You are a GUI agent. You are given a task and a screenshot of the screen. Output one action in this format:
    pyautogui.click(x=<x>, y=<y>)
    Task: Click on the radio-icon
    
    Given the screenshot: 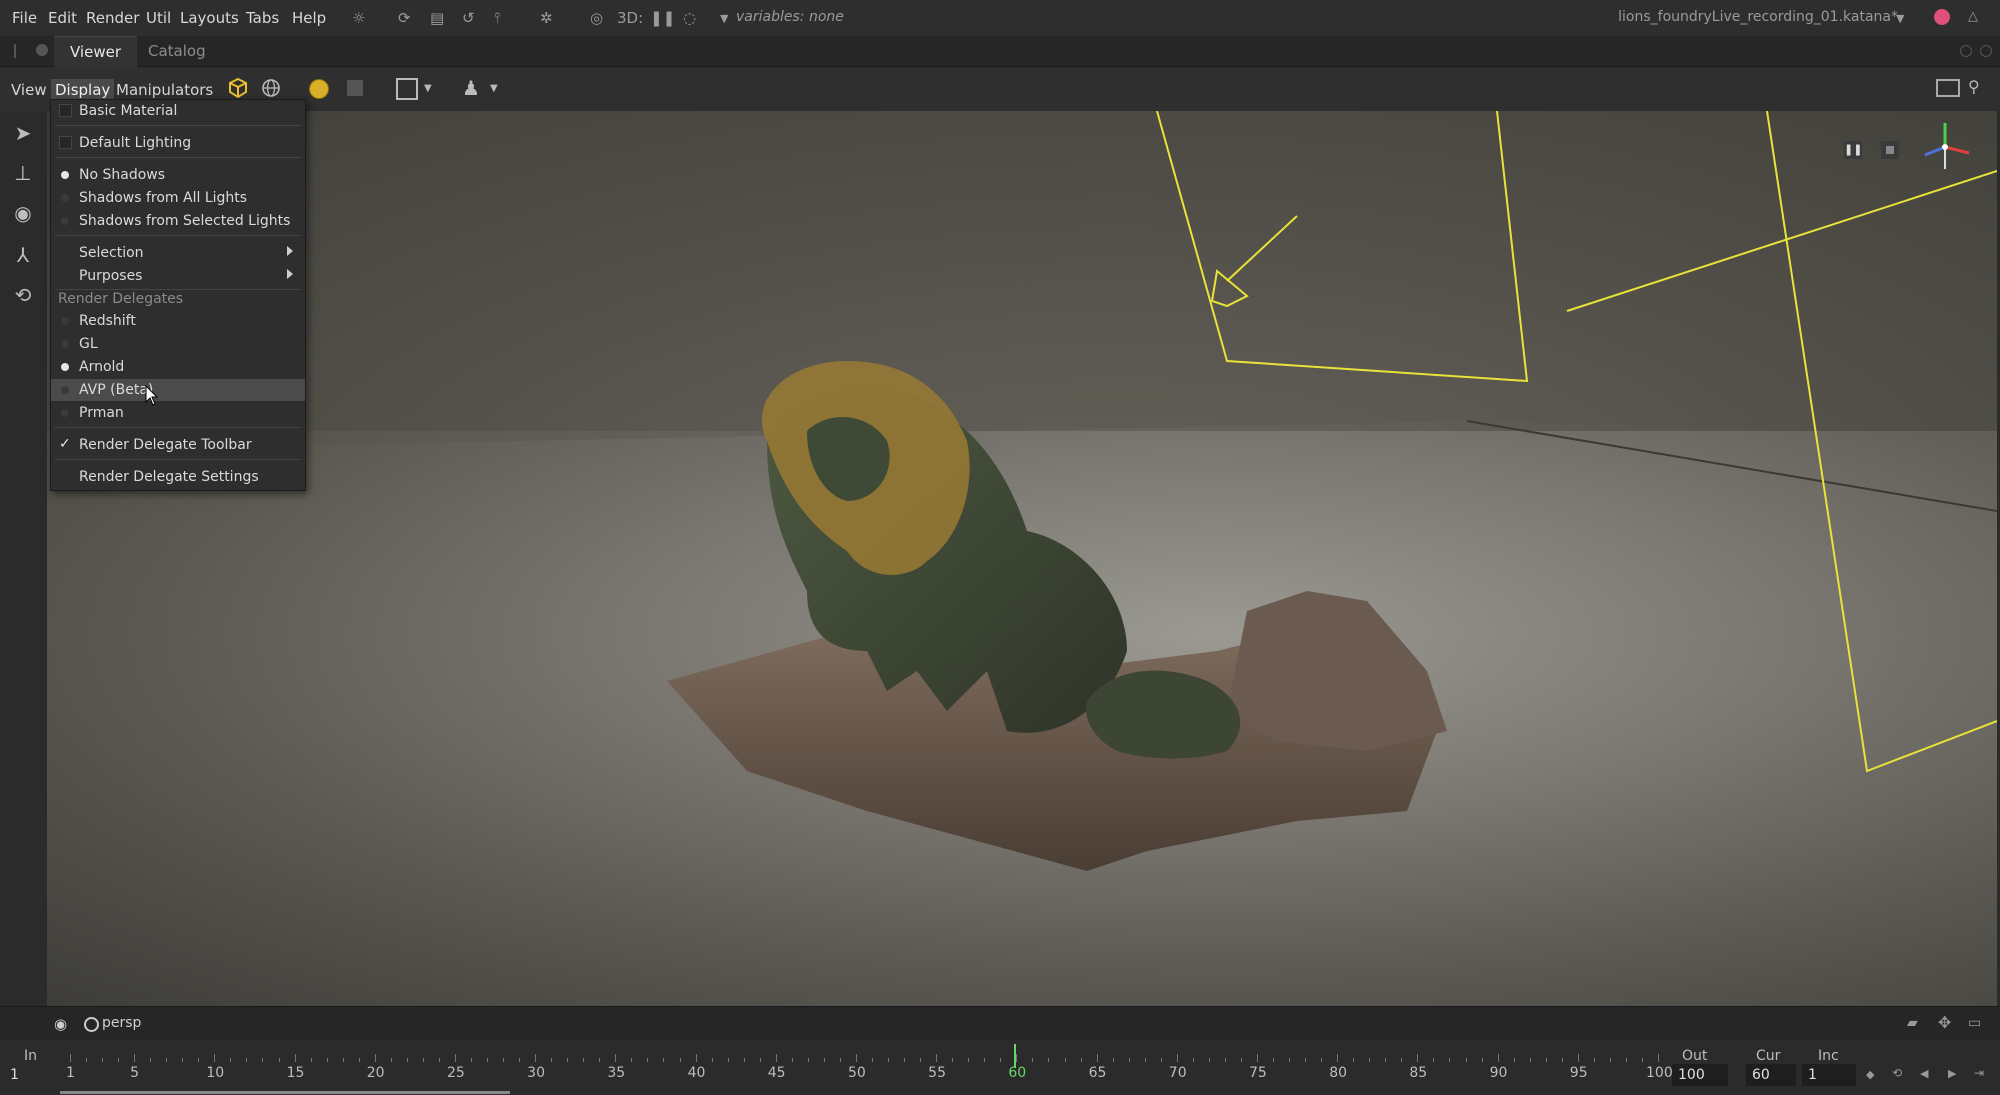 What is the action you would take?
    pyautogui.click(x=65, y=321)
    